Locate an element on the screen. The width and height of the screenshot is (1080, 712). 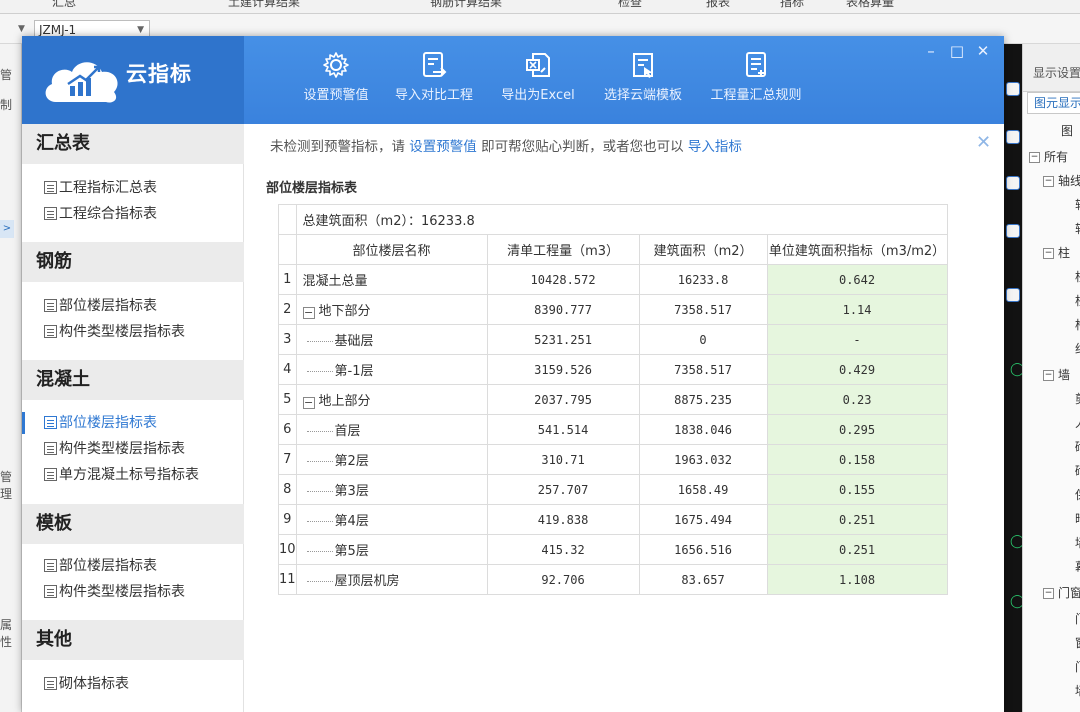
table-row: 4 第-1层 3159.526 7358.517 0.429 is located at coordinates (613, 369).